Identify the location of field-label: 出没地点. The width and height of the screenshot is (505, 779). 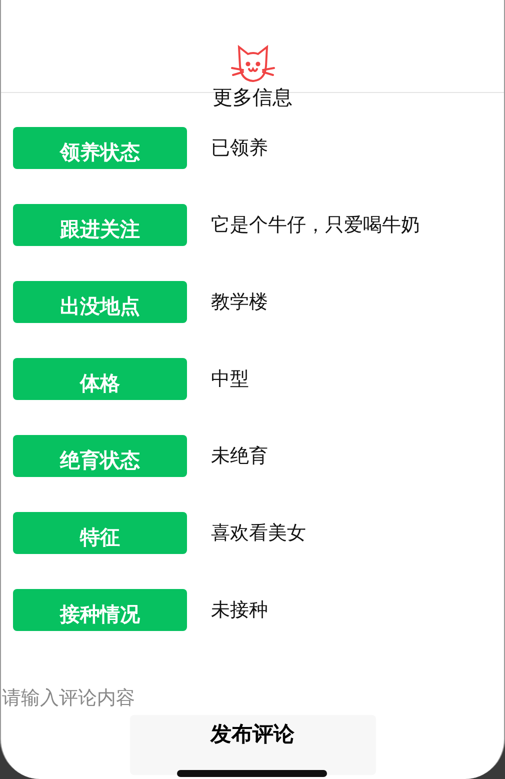
(100, 302).